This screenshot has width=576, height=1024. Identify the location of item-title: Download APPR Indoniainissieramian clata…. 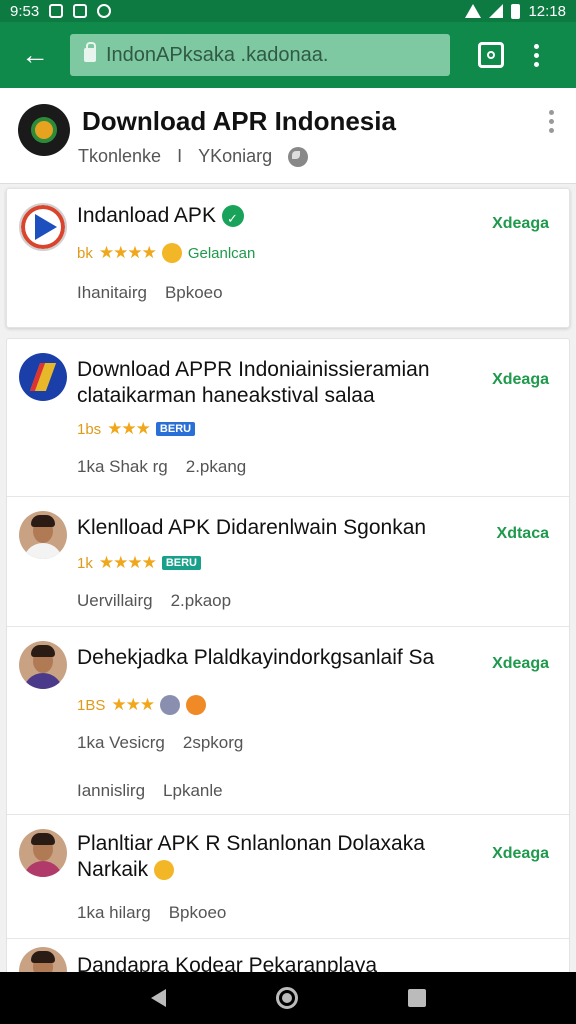
(253, 382).